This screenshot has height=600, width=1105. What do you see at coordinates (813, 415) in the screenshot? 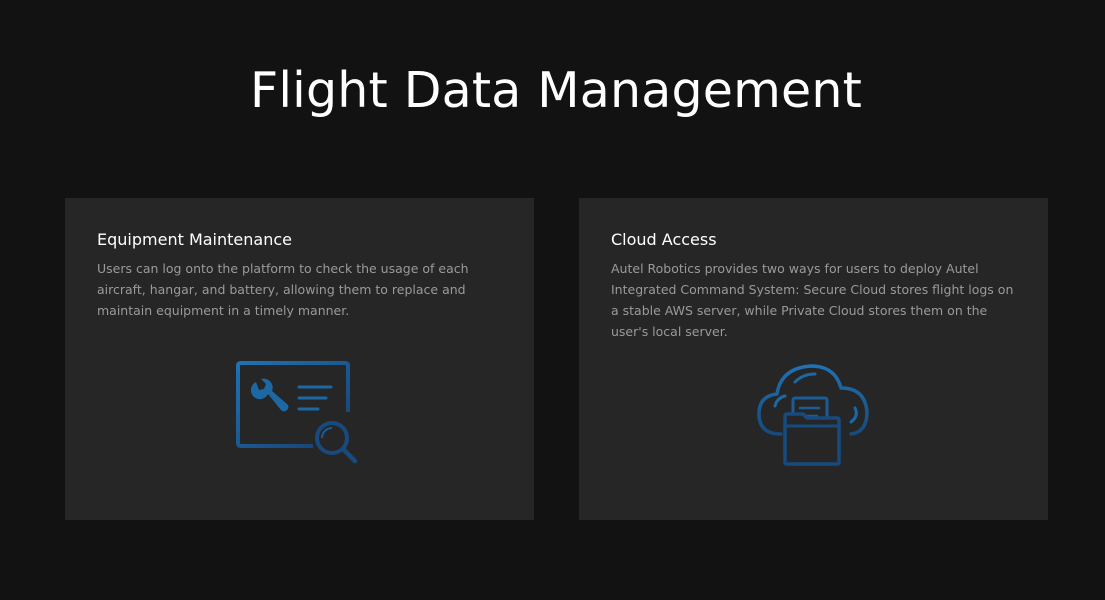
I see `cloud-folder-icon` at bounding box center [813, 415].